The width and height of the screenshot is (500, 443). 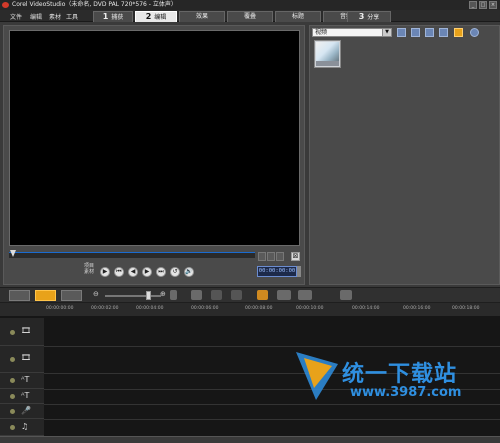 What do you see at coordinates (298, 16) in the screenshot?
I see `tab-title: 标题` at bounding box center [298, 16].